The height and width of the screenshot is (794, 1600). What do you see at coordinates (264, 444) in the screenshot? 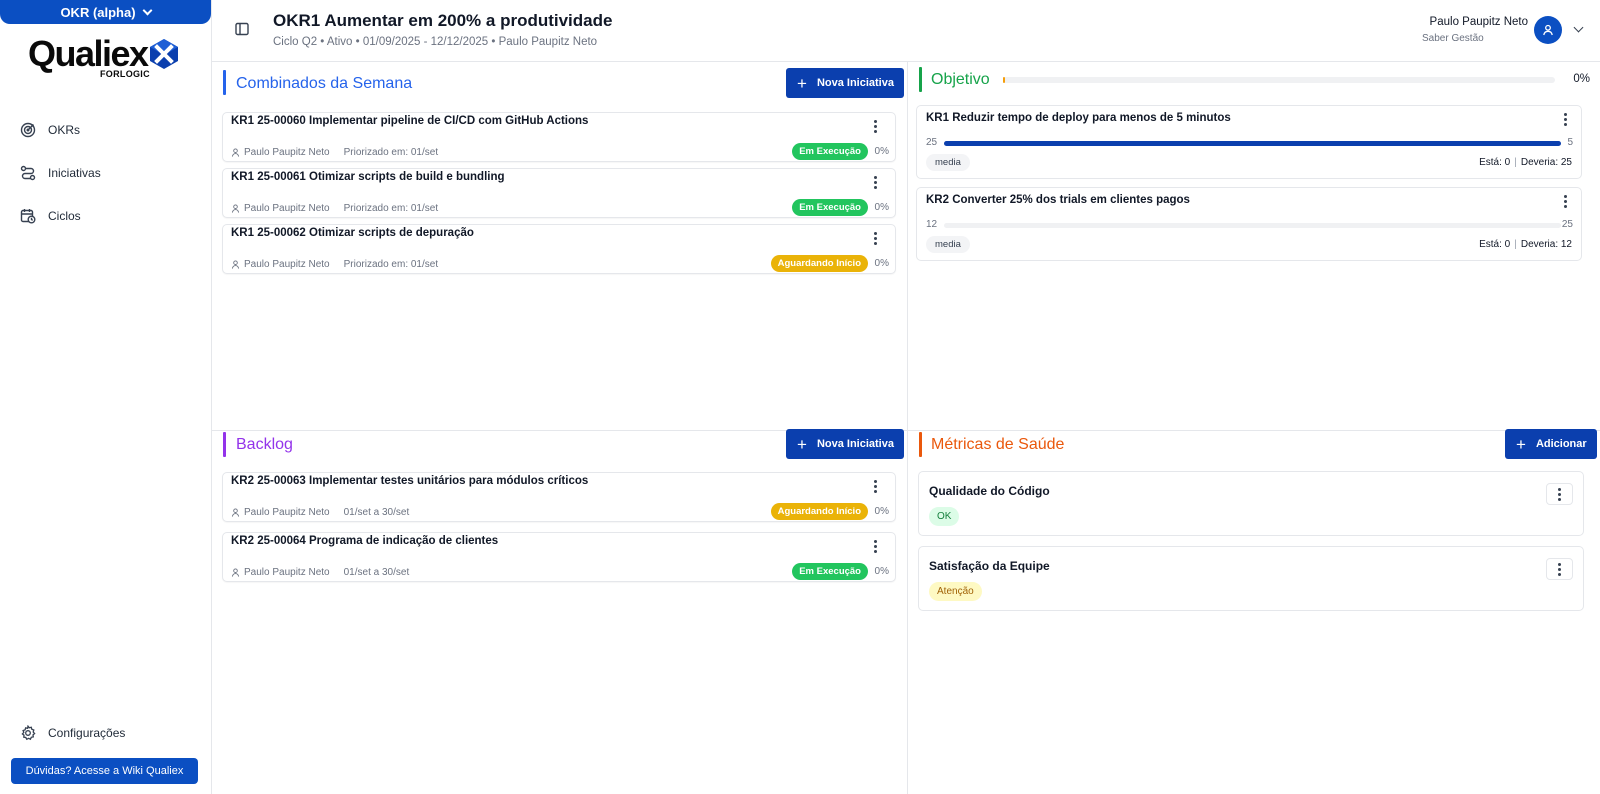
I see `panel-title: Backlog` at bounding box center [264, 444].